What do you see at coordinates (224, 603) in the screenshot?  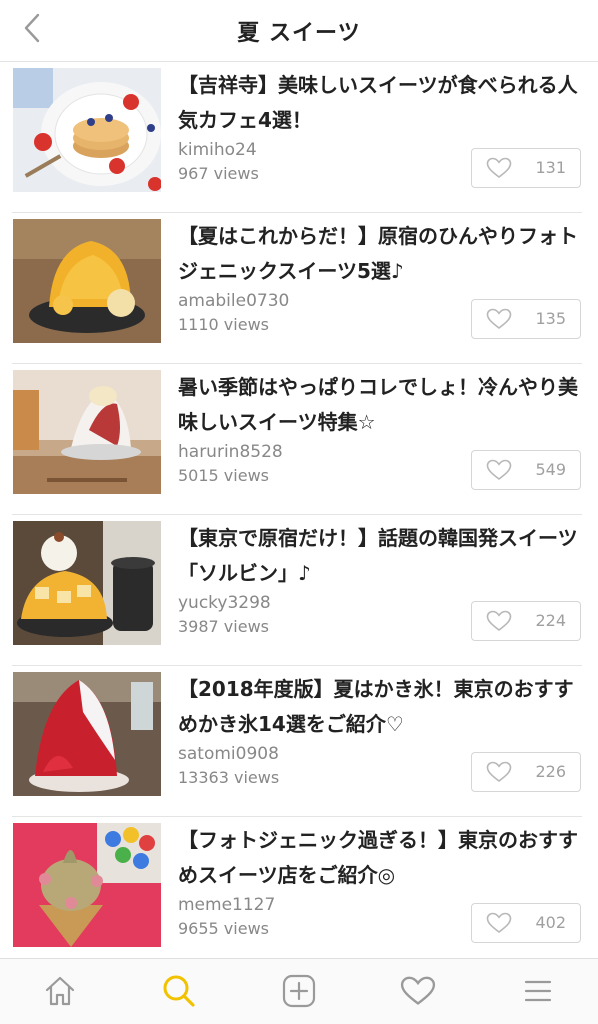 I see `article-author: yucky3298` at bounding box center [224, 603].